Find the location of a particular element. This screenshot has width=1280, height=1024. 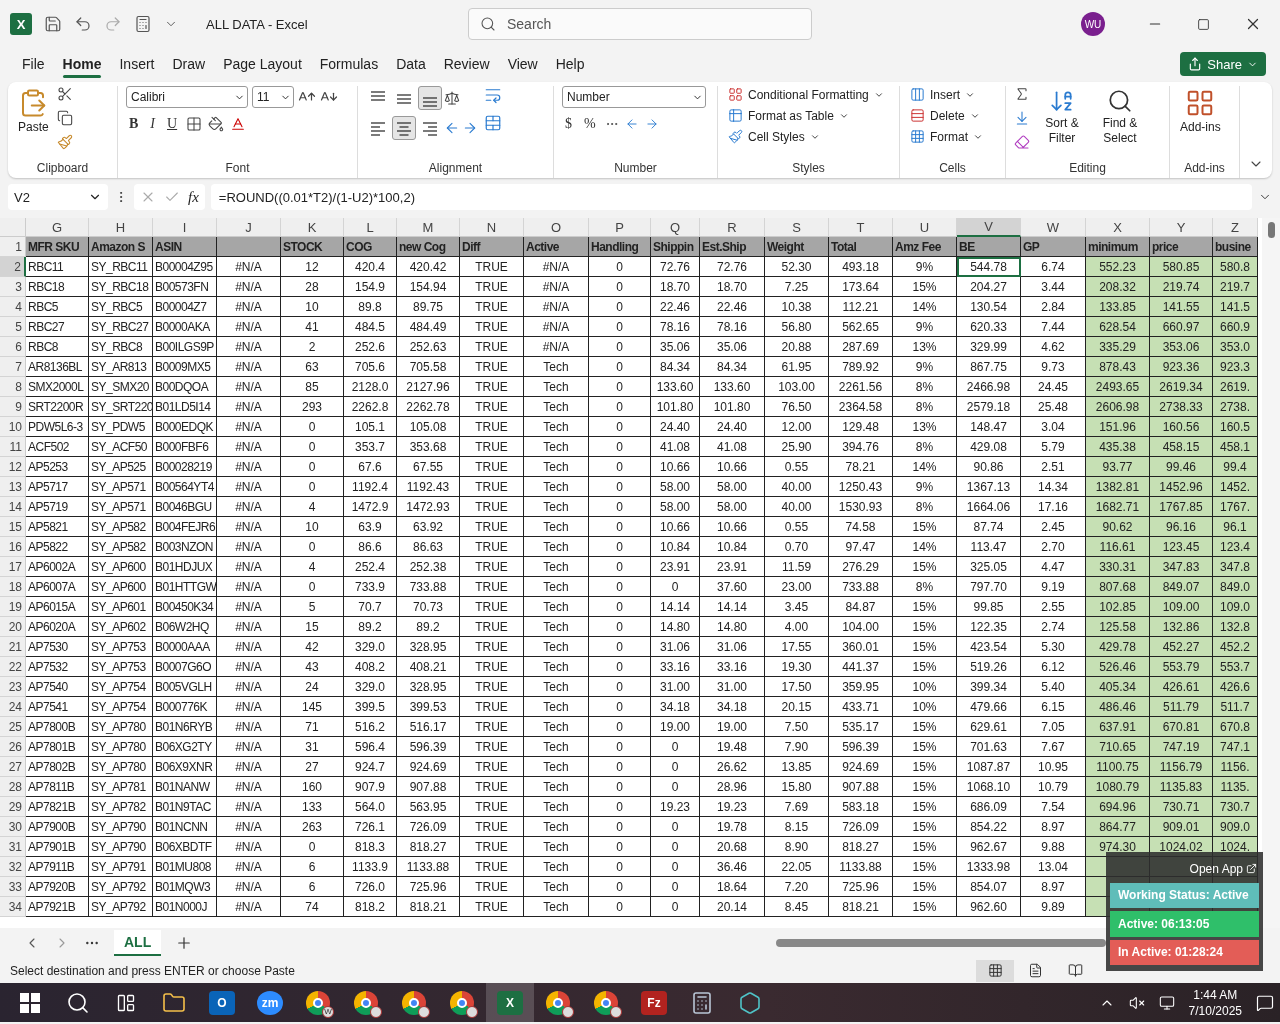

row-header: 22 is located at coordinates (13, 667).